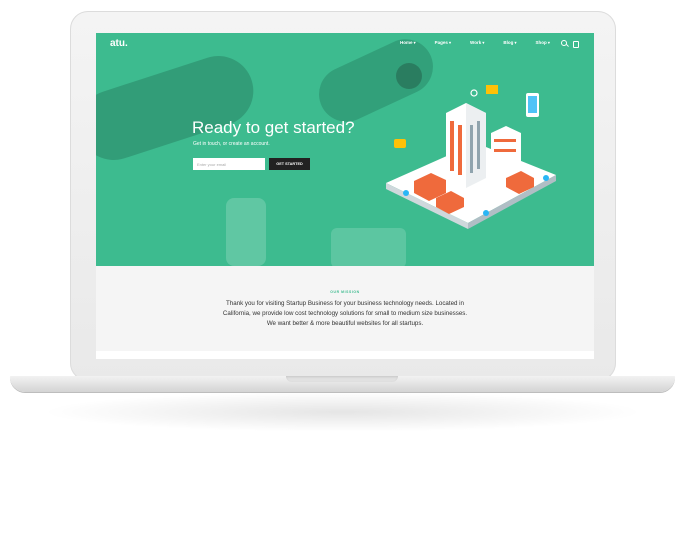 The width and height of the screenshot is (685, 544). What do you see at coordinates (506, 153) in the screenshot?
I see `illustration-building` at bounding box center [506, 153].